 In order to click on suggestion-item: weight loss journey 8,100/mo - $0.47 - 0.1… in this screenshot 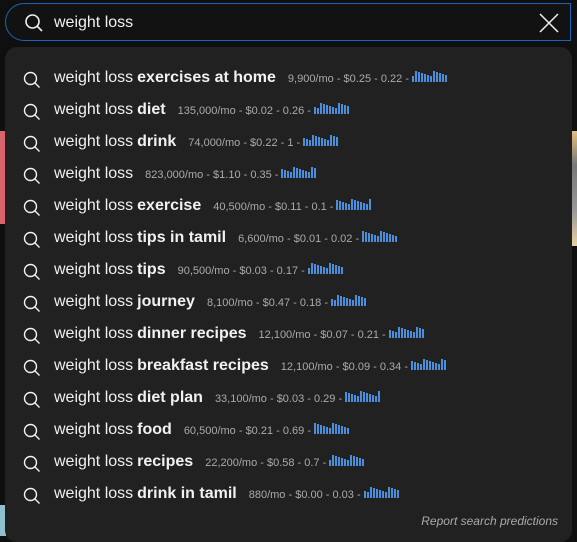, I will do `click(288, 302)`.